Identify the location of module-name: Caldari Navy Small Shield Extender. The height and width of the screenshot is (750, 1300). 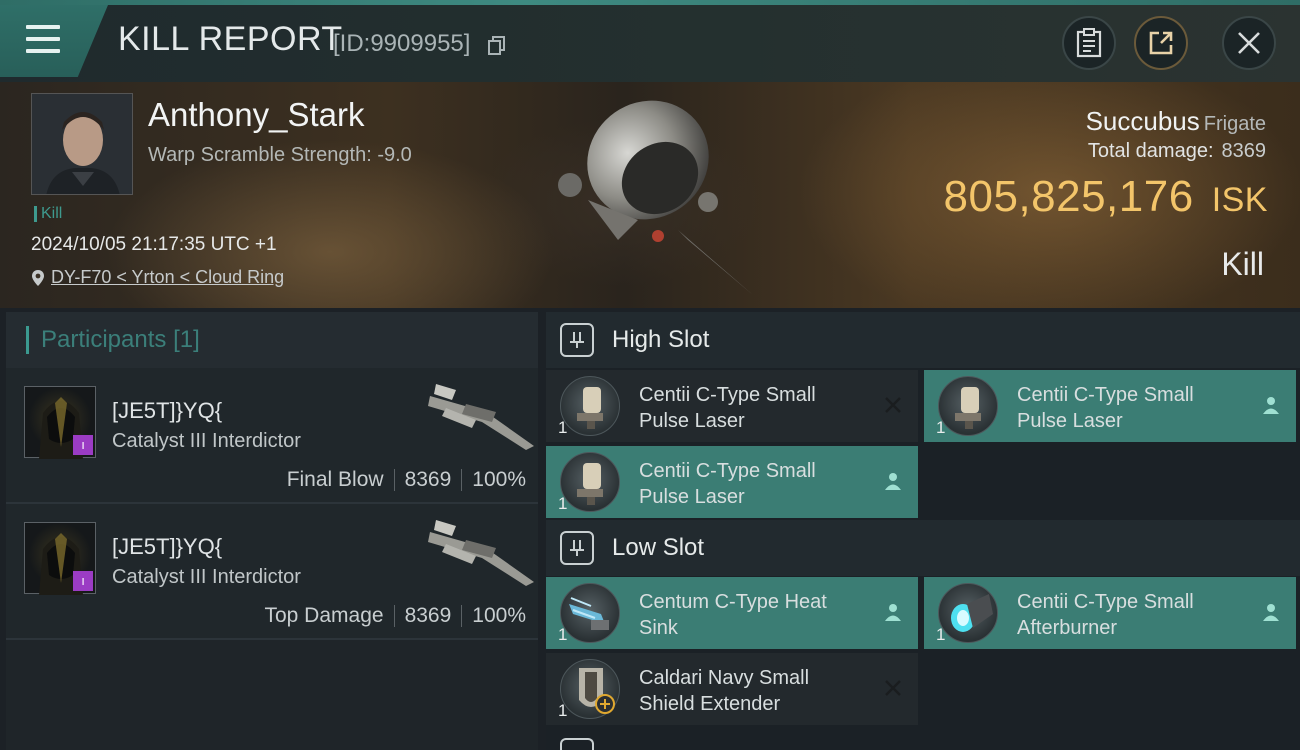
(724, 691).